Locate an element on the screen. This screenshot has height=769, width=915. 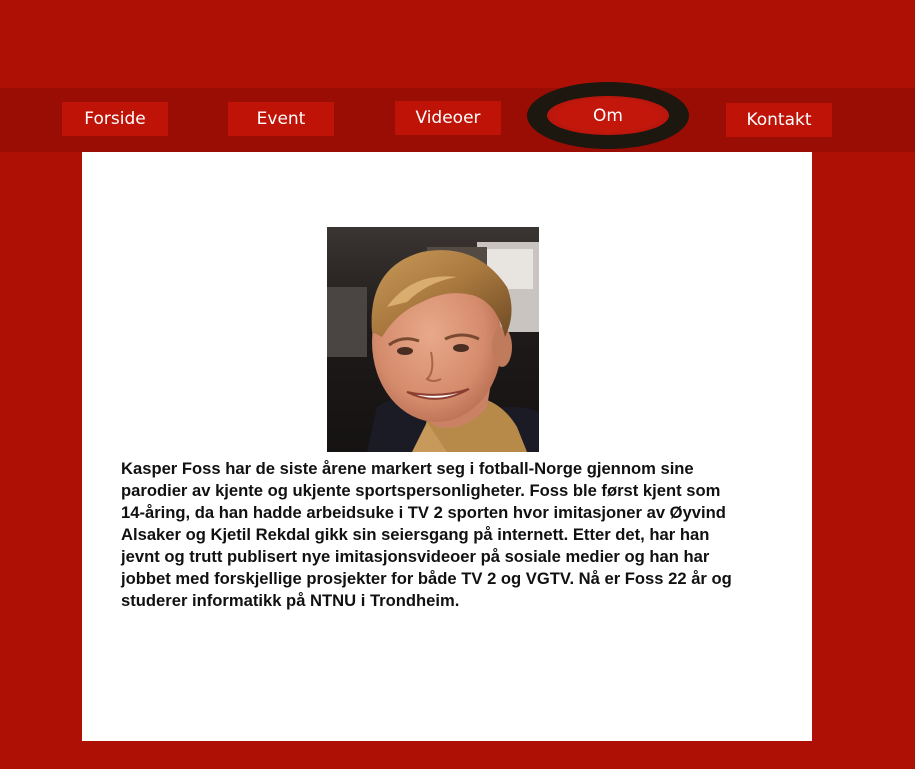
nav-event-button: Event is located at coordinates (281, 119).